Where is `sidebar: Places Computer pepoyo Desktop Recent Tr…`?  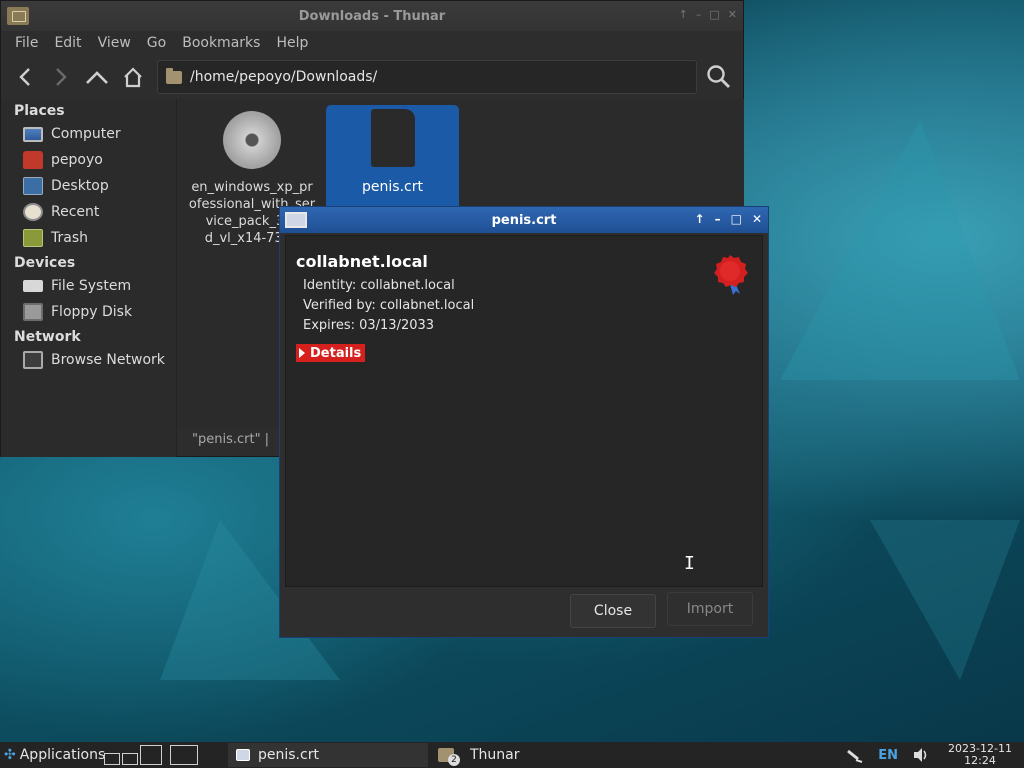
sidebar: Places Computer pepoyo Desktop Recent Tr… is located at coordinates (89, 278).